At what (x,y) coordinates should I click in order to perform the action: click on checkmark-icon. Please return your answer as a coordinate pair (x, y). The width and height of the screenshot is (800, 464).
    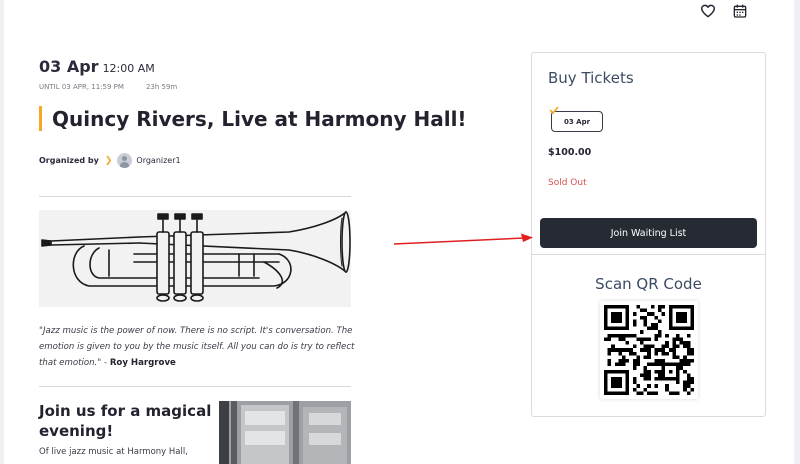
    Looking at the image, I should click on (554, 110).